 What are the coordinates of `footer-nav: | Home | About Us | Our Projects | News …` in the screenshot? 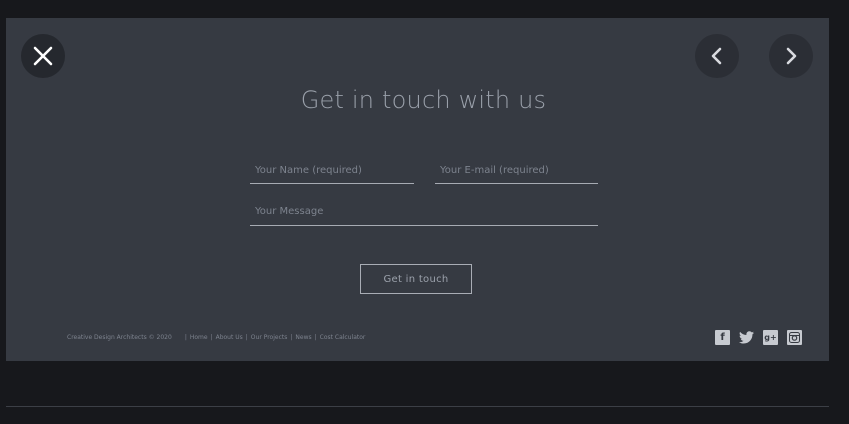 It's located at (275, 337).